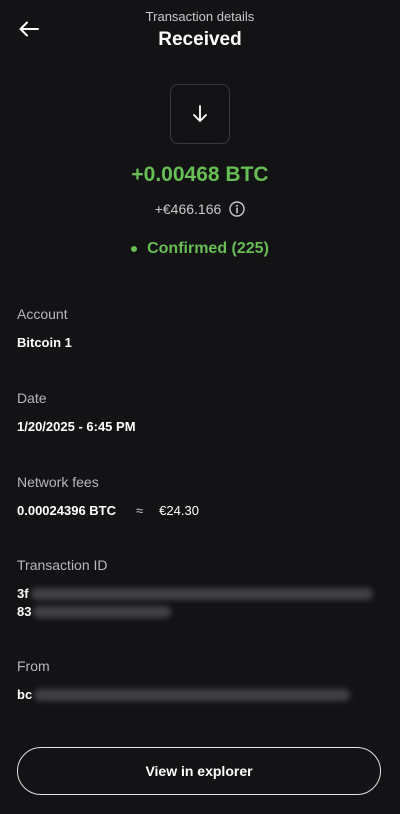  Describe the element at coordinates (32, 398) in the screenshot. I see `date-label: Date` at that location.